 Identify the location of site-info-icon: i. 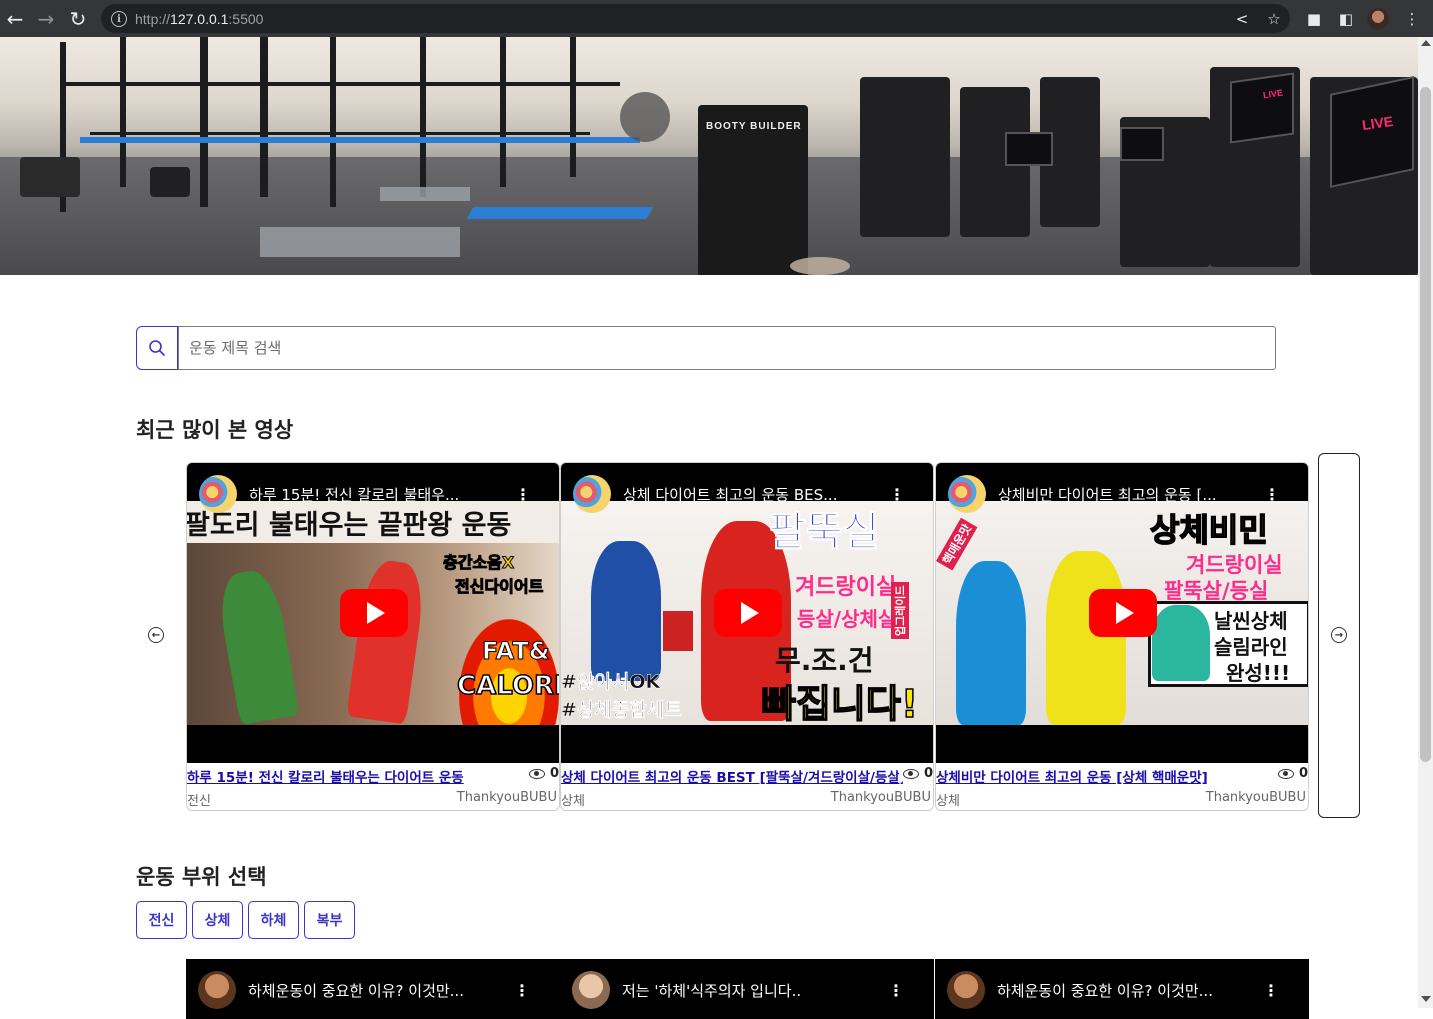
(119, 18).